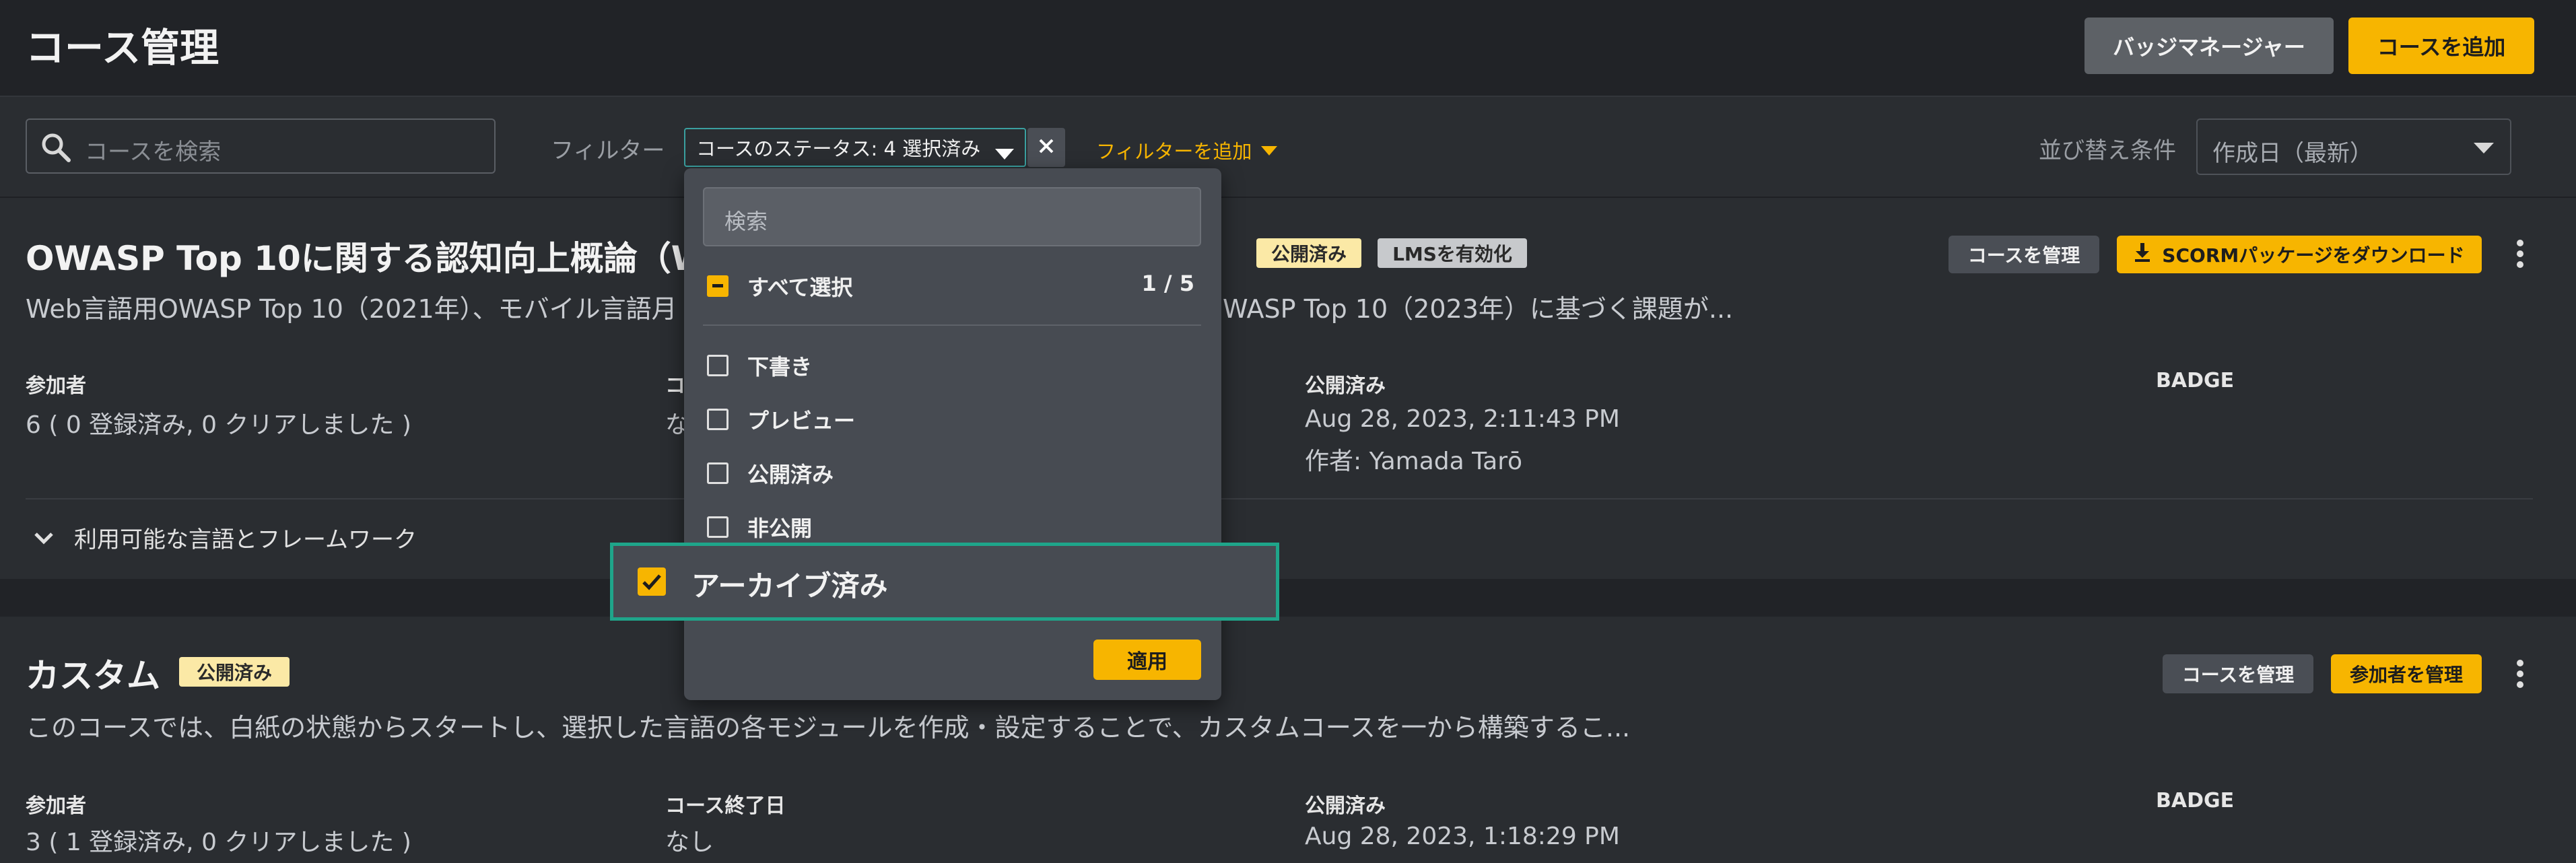  Describe the element at coordinates (717, 286) in the screenshot. I see `indeterminate-checkbox-icon` at that location.